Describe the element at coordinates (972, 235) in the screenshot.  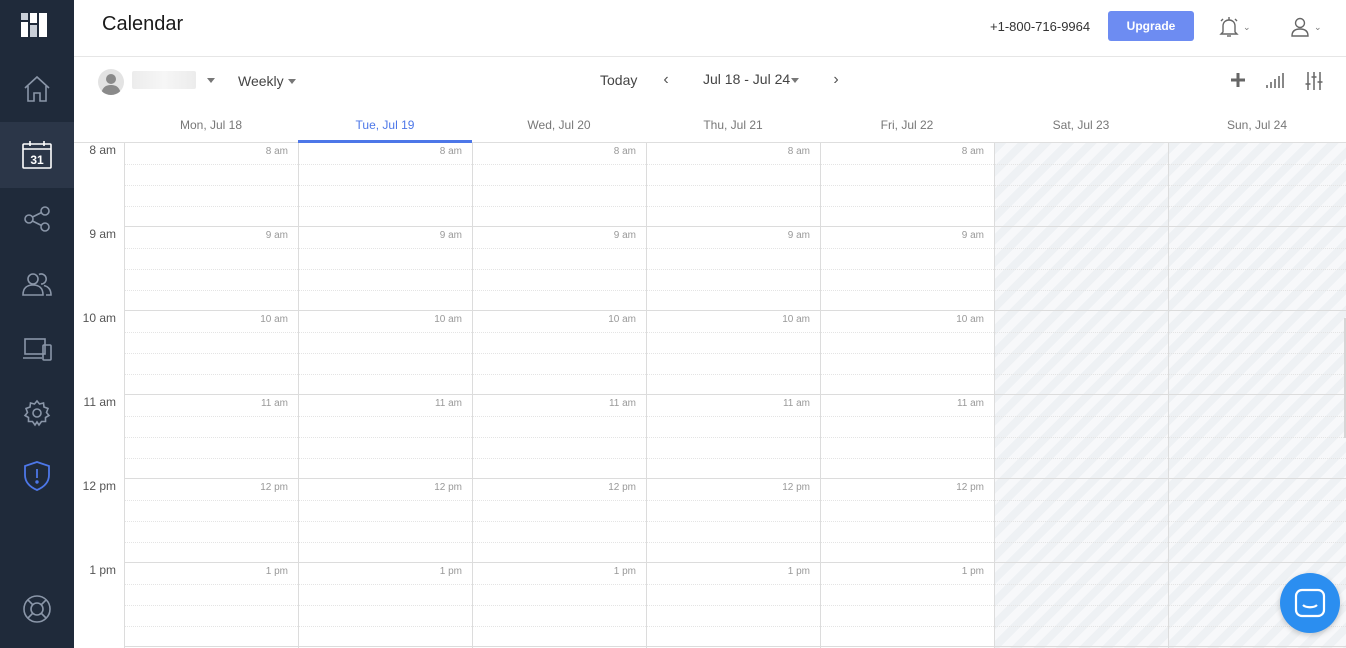
I see `slot-time-label: 9 am` at that location.